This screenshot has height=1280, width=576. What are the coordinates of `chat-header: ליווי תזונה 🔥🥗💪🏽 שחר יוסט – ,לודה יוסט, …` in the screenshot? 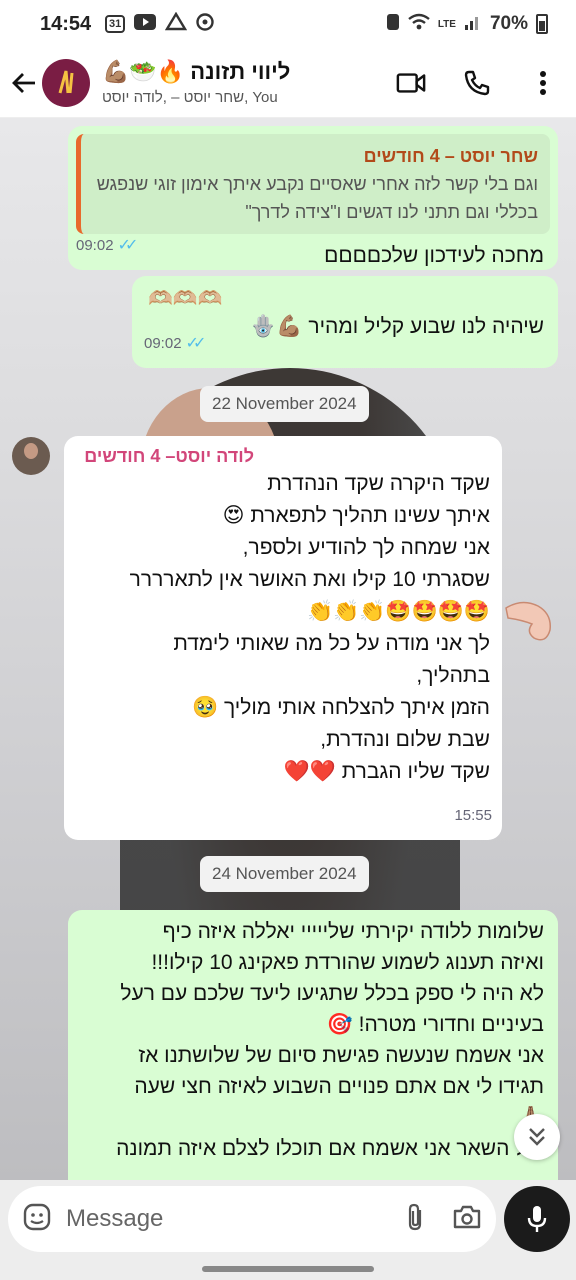 It's located at (288, 83).